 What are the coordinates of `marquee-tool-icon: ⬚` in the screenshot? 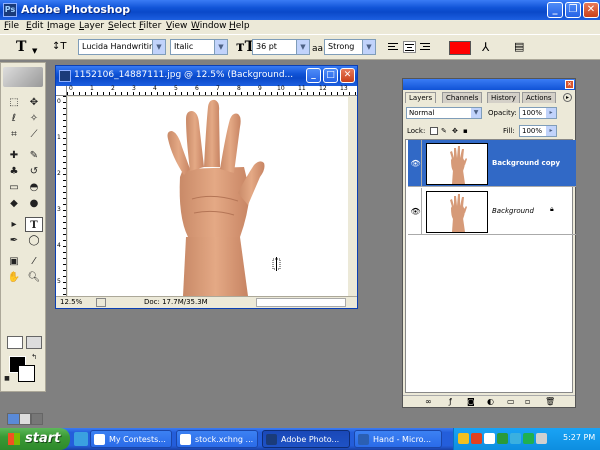 It's located at (14, 102).